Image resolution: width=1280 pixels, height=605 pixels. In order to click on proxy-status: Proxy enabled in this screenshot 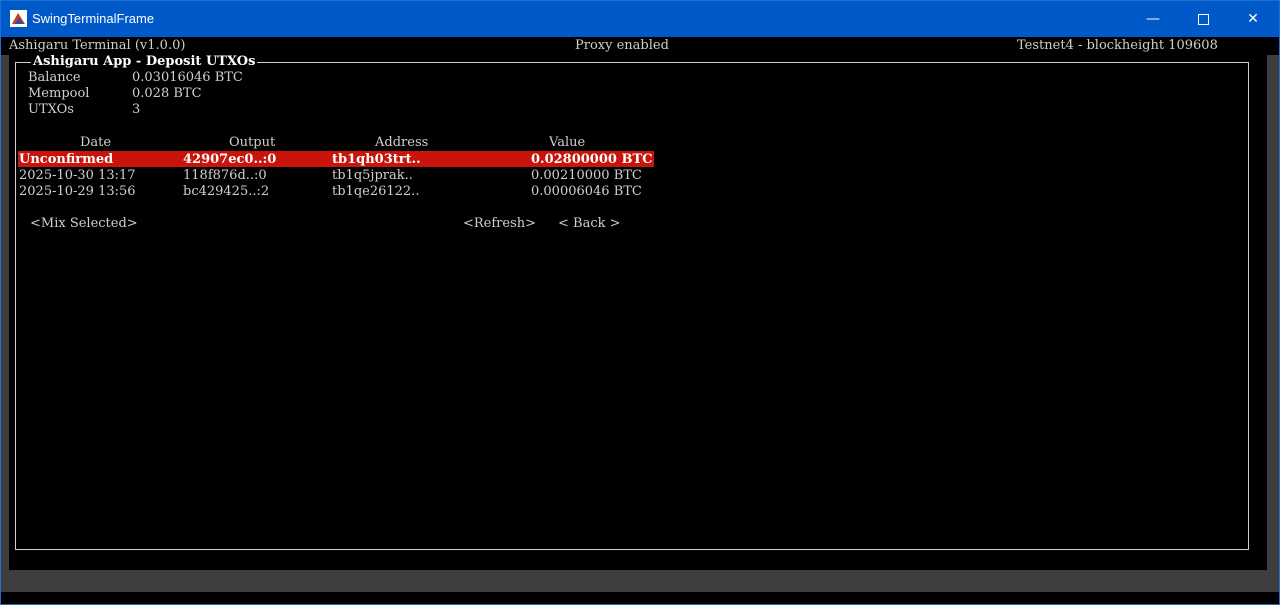, I will do `click(622, 45)`.